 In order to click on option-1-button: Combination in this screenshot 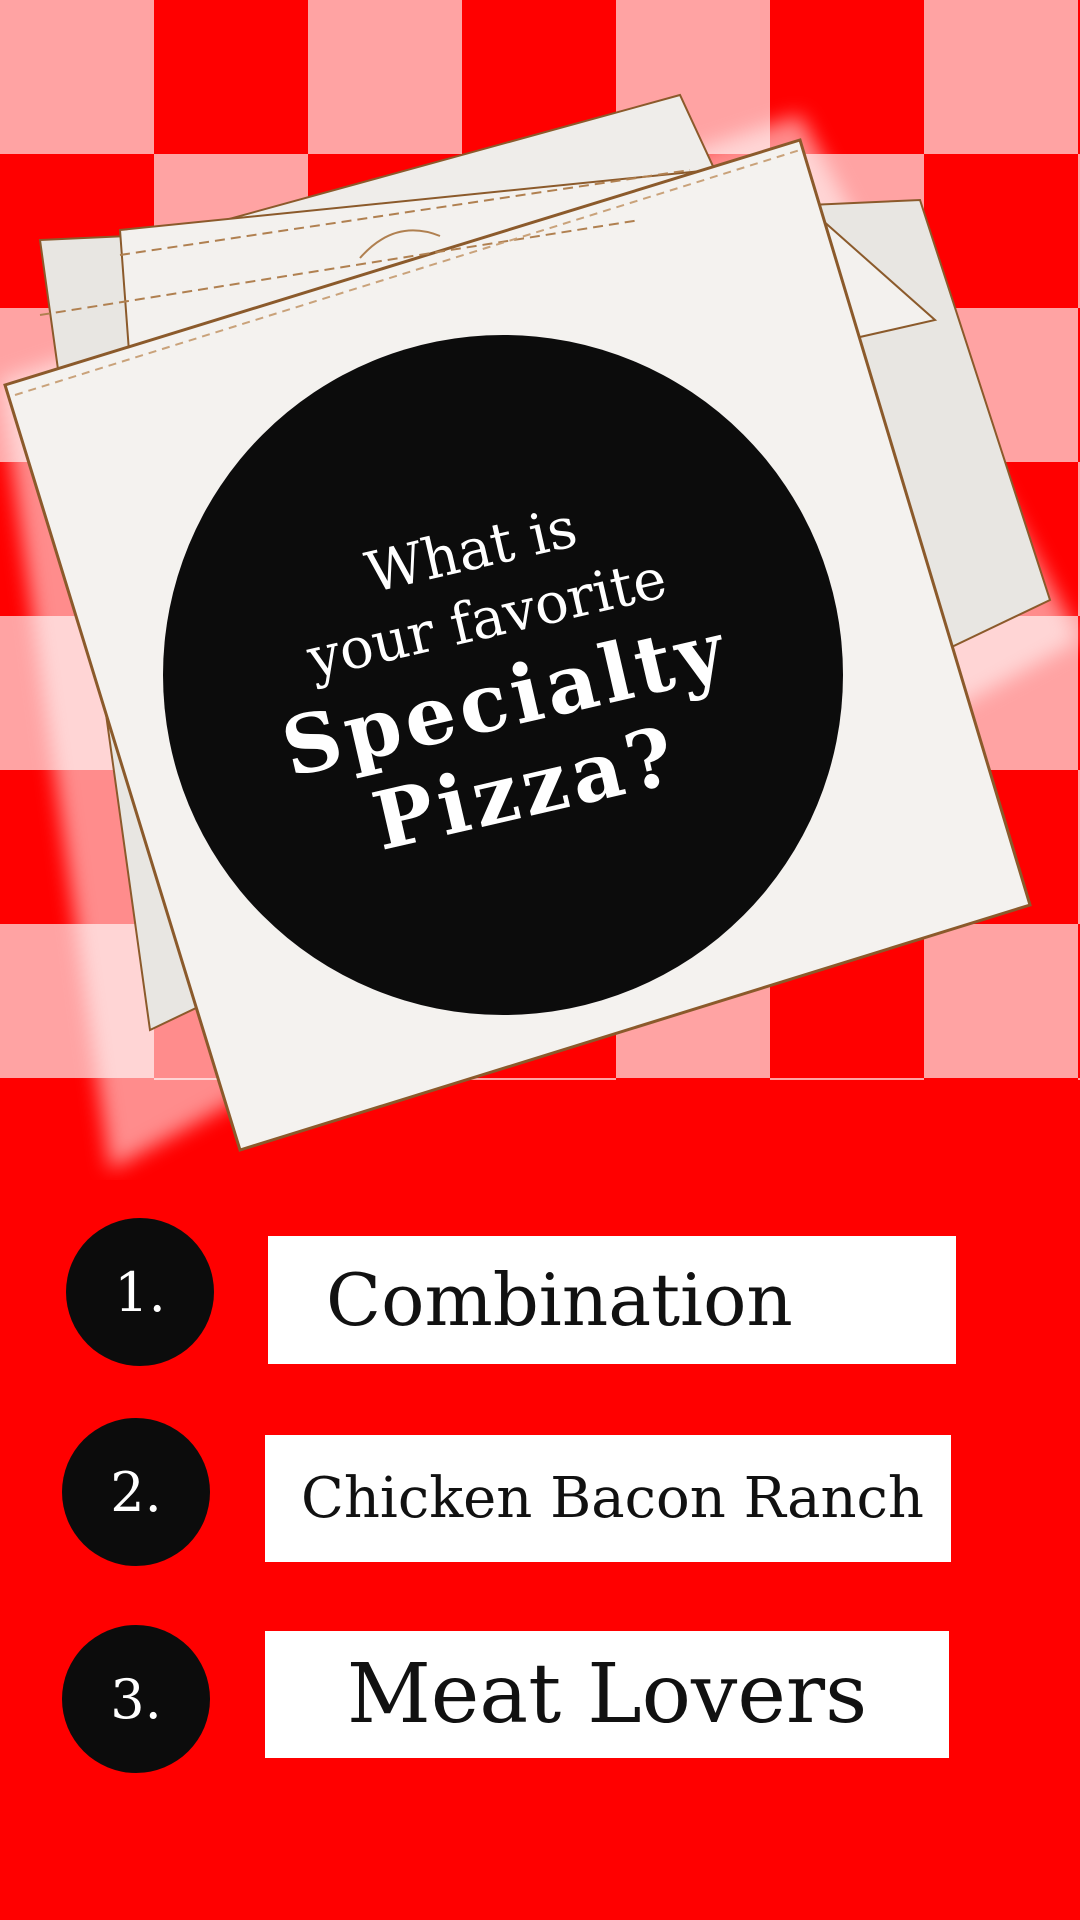, I will do `click(612, 1300)`.